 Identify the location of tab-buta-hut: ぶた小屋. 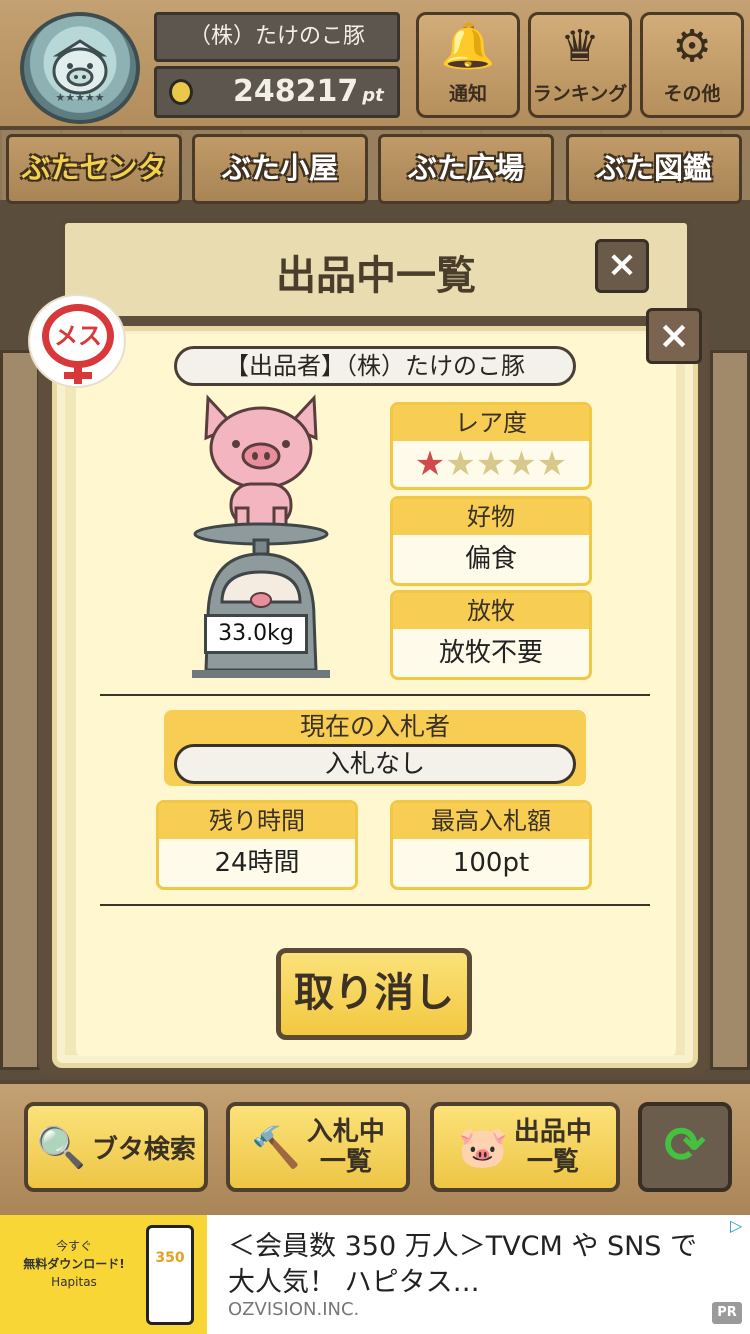
(280, 169).